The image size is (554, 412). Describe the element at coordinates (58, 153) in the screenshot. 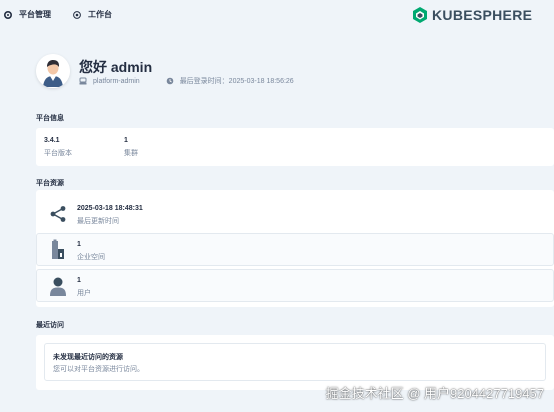

I see `platform-version-label: 平台版本` at that location.